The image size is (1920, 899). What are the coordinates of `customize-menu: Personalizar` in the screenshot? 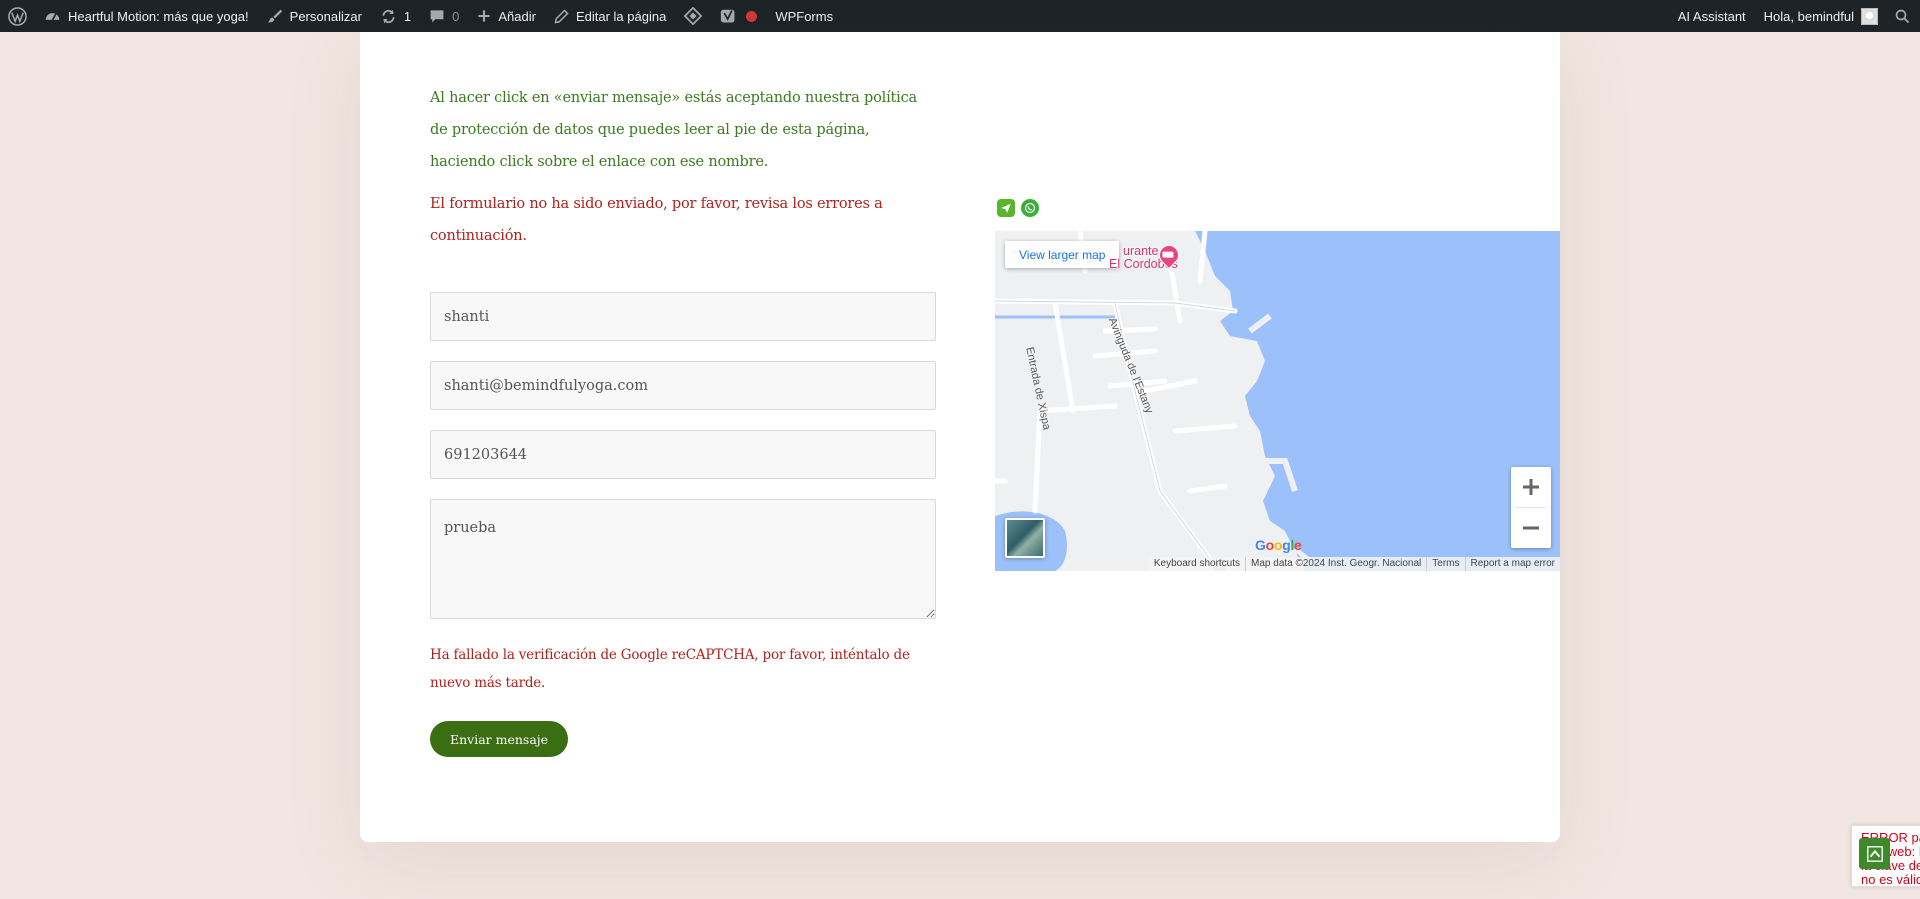 It's located at (314, 16).